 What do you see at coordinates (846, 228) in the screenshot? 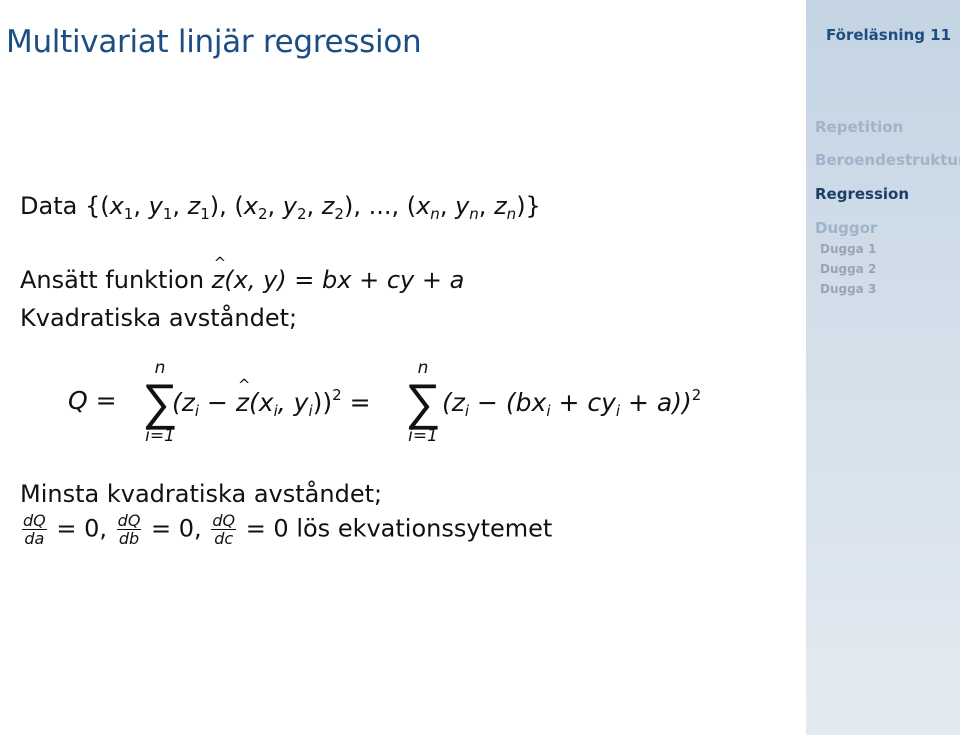
I see `sidebar-item-duggor: Duggor` at bounding box center [846, 228].